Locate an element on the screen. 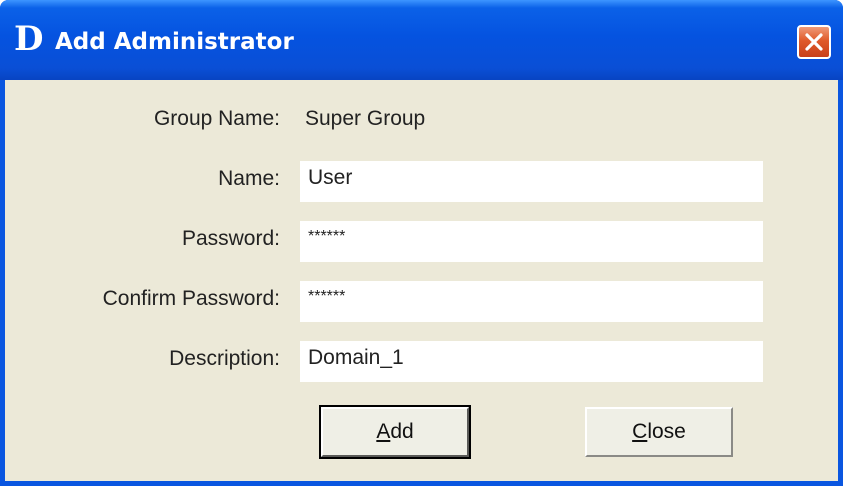 This screenshot has width=843, height=486. add-button: Add is located at coordinates (395, 432).